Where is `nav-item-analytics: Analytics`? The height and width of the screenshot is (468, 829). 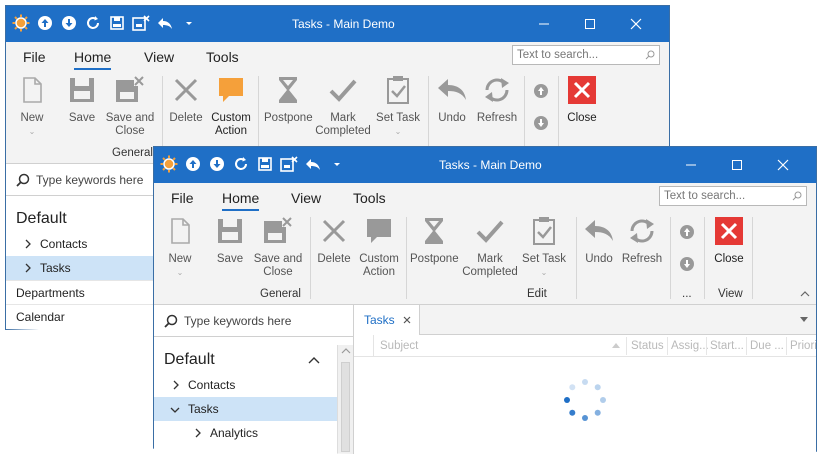 nav-item-analytics: Analytics is located at coordinates (245, 433).